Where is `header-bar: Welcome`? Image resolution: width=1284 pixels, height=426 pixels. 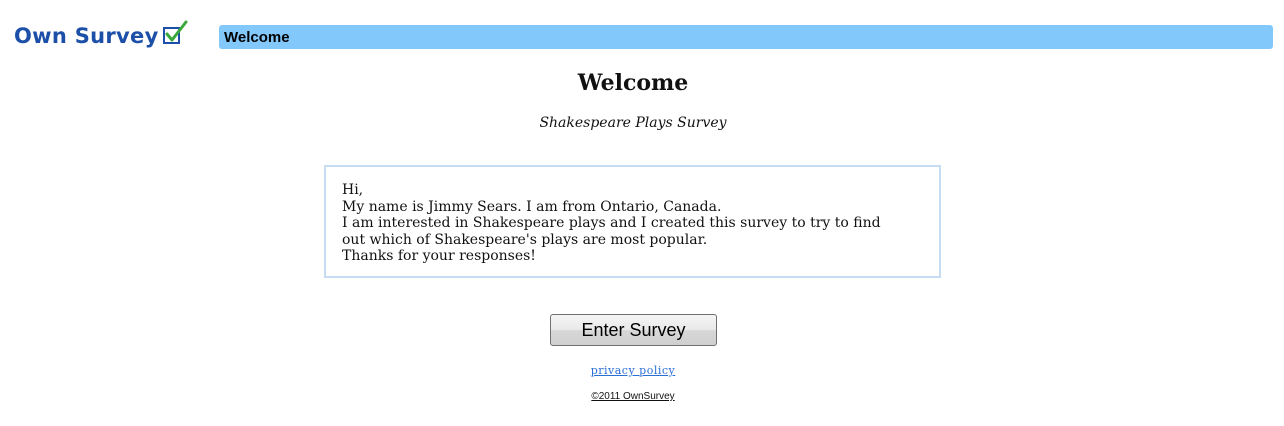
header-bar: Welcome is located at coordinates (746, 37).